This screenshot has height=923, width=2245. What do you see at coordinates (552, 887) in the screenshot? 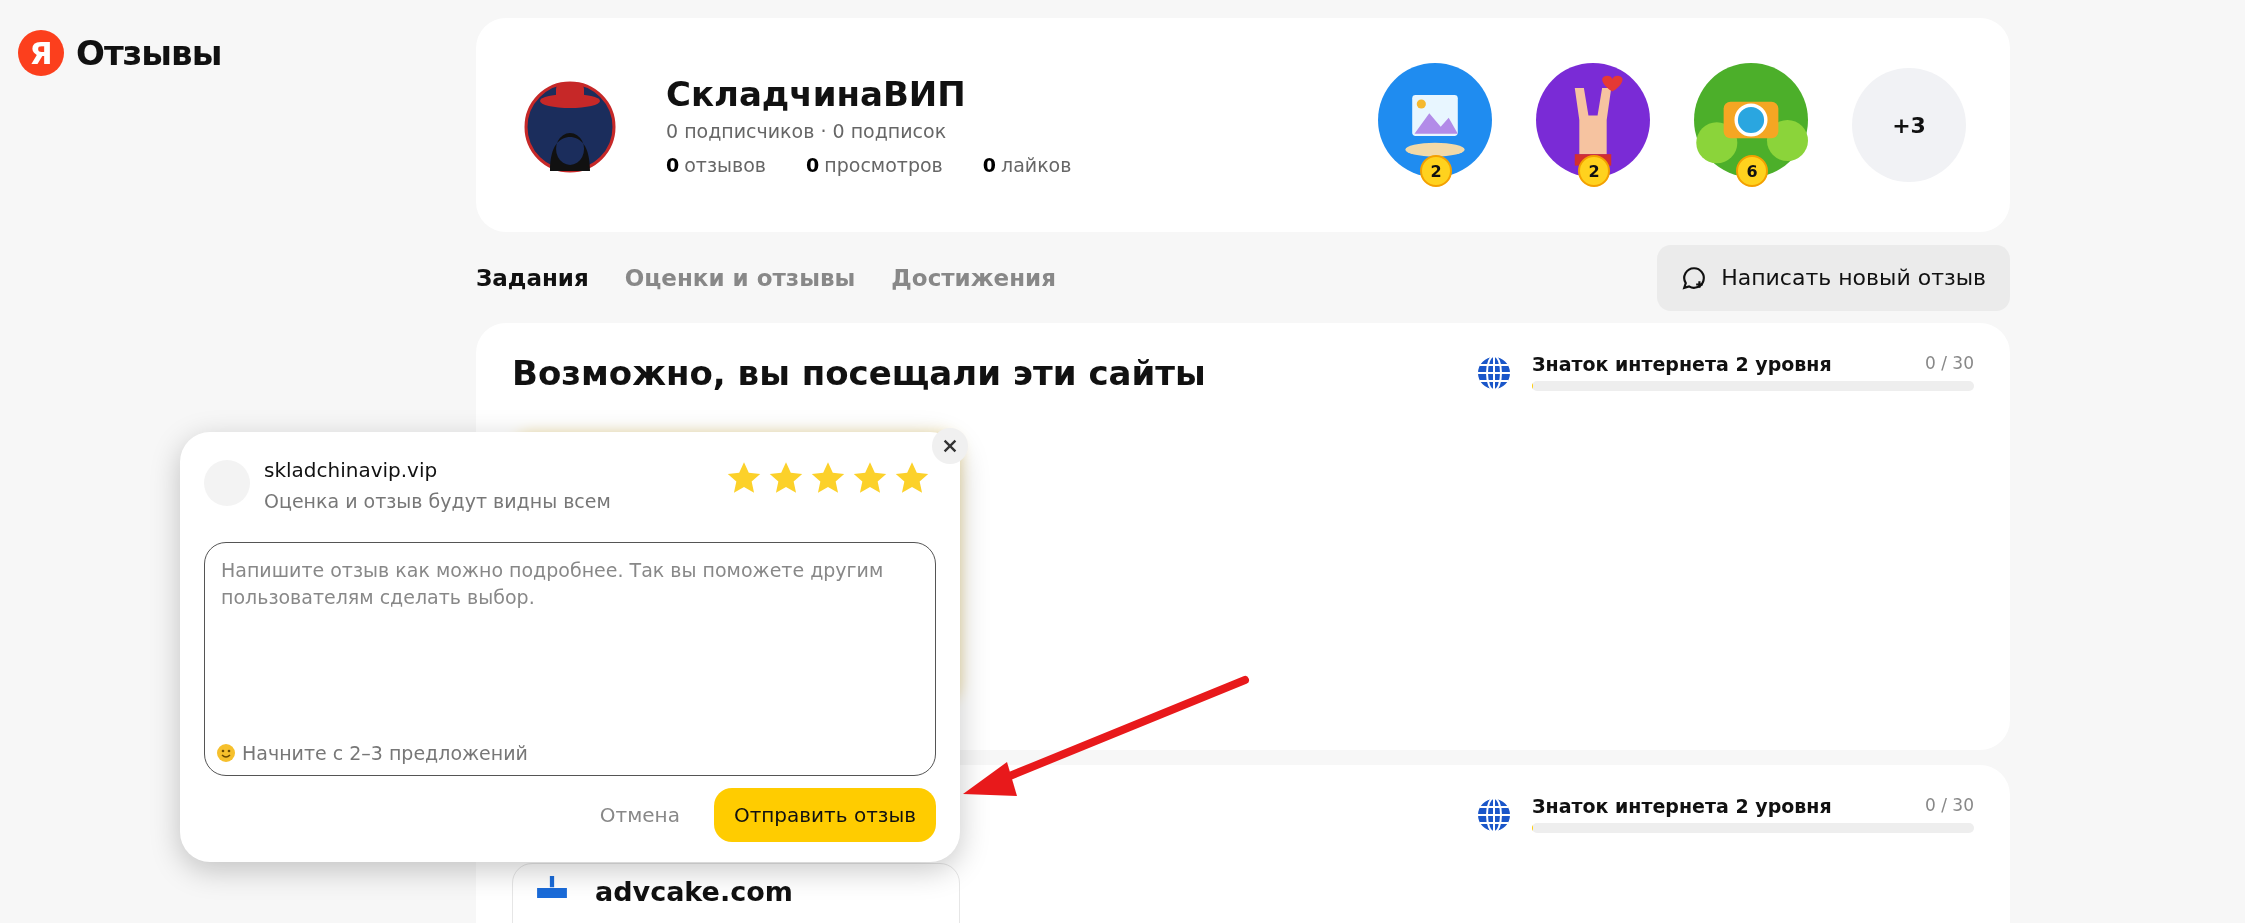
I see `site-logo-icon` at bounding box center [552, 887].